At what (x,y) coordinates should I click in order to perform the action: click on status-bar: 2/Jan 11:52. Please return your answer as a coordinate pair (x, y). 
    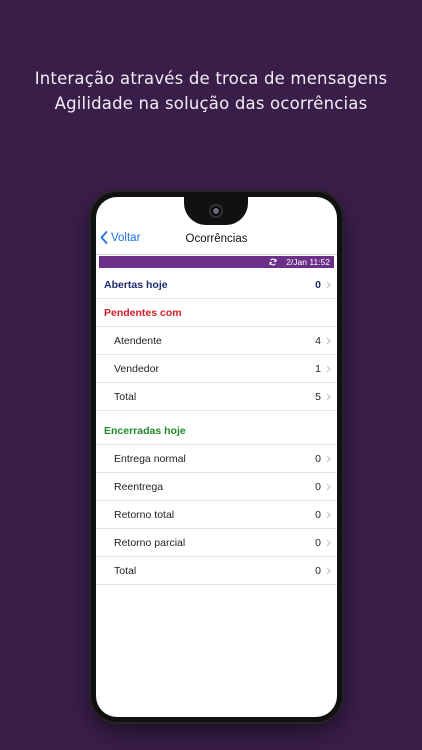
    Looking at the image, I should click on (216, 262).